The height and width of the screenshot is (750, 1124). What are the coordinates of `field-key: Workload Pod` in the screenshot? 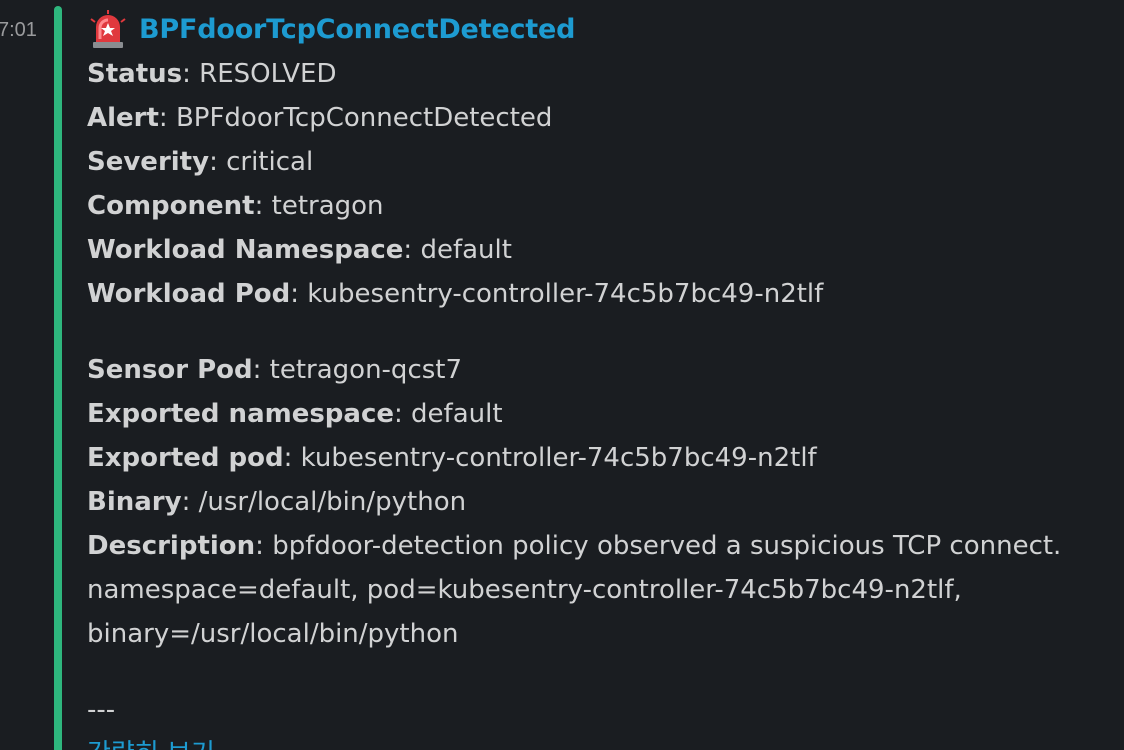 It's located at (189, 294).